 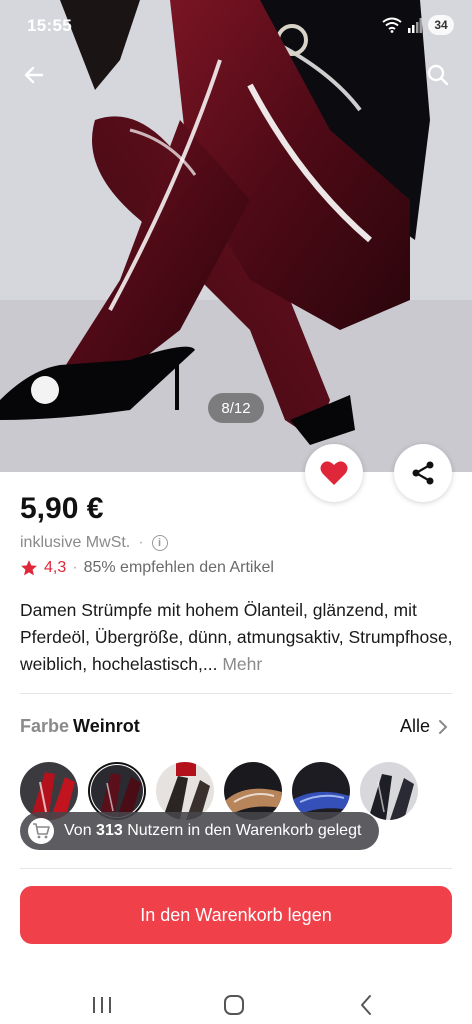 What do you see at coordinates (242, 664) in the screenshot?
I see `more-link: Mehr` at bounding box center [242, 664].